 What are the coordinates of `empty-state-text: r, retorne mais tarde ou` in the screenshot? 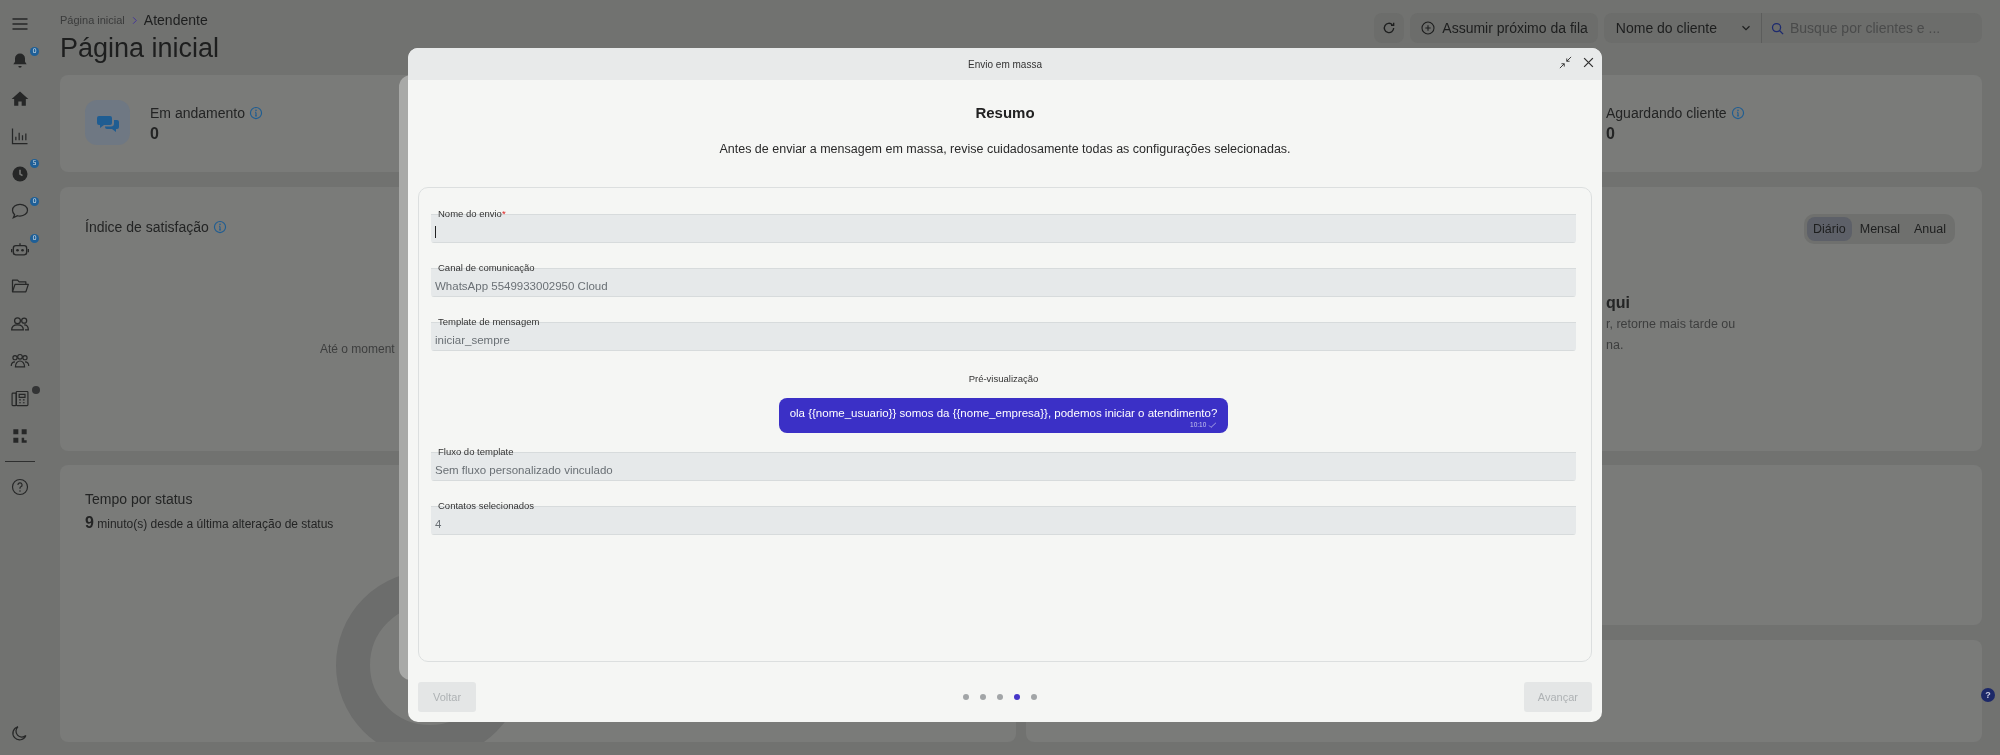 It's located at (1671, 324).